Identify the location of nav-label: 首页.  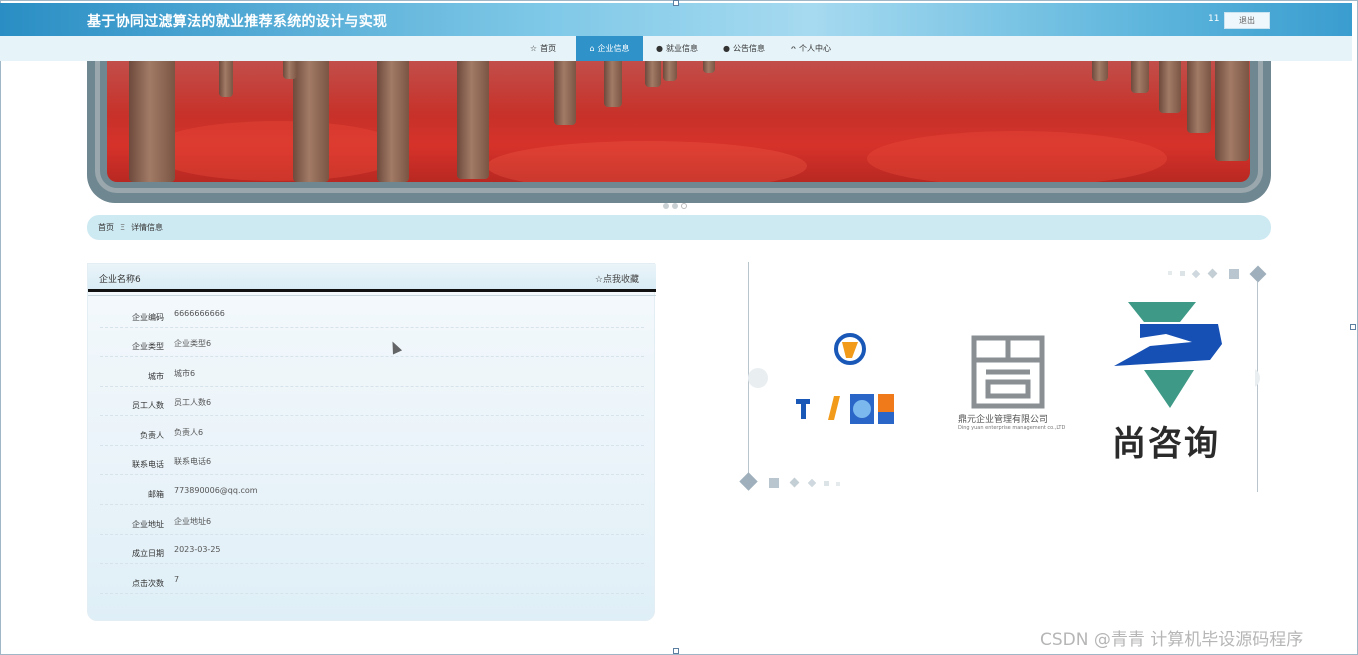
(548, 48).